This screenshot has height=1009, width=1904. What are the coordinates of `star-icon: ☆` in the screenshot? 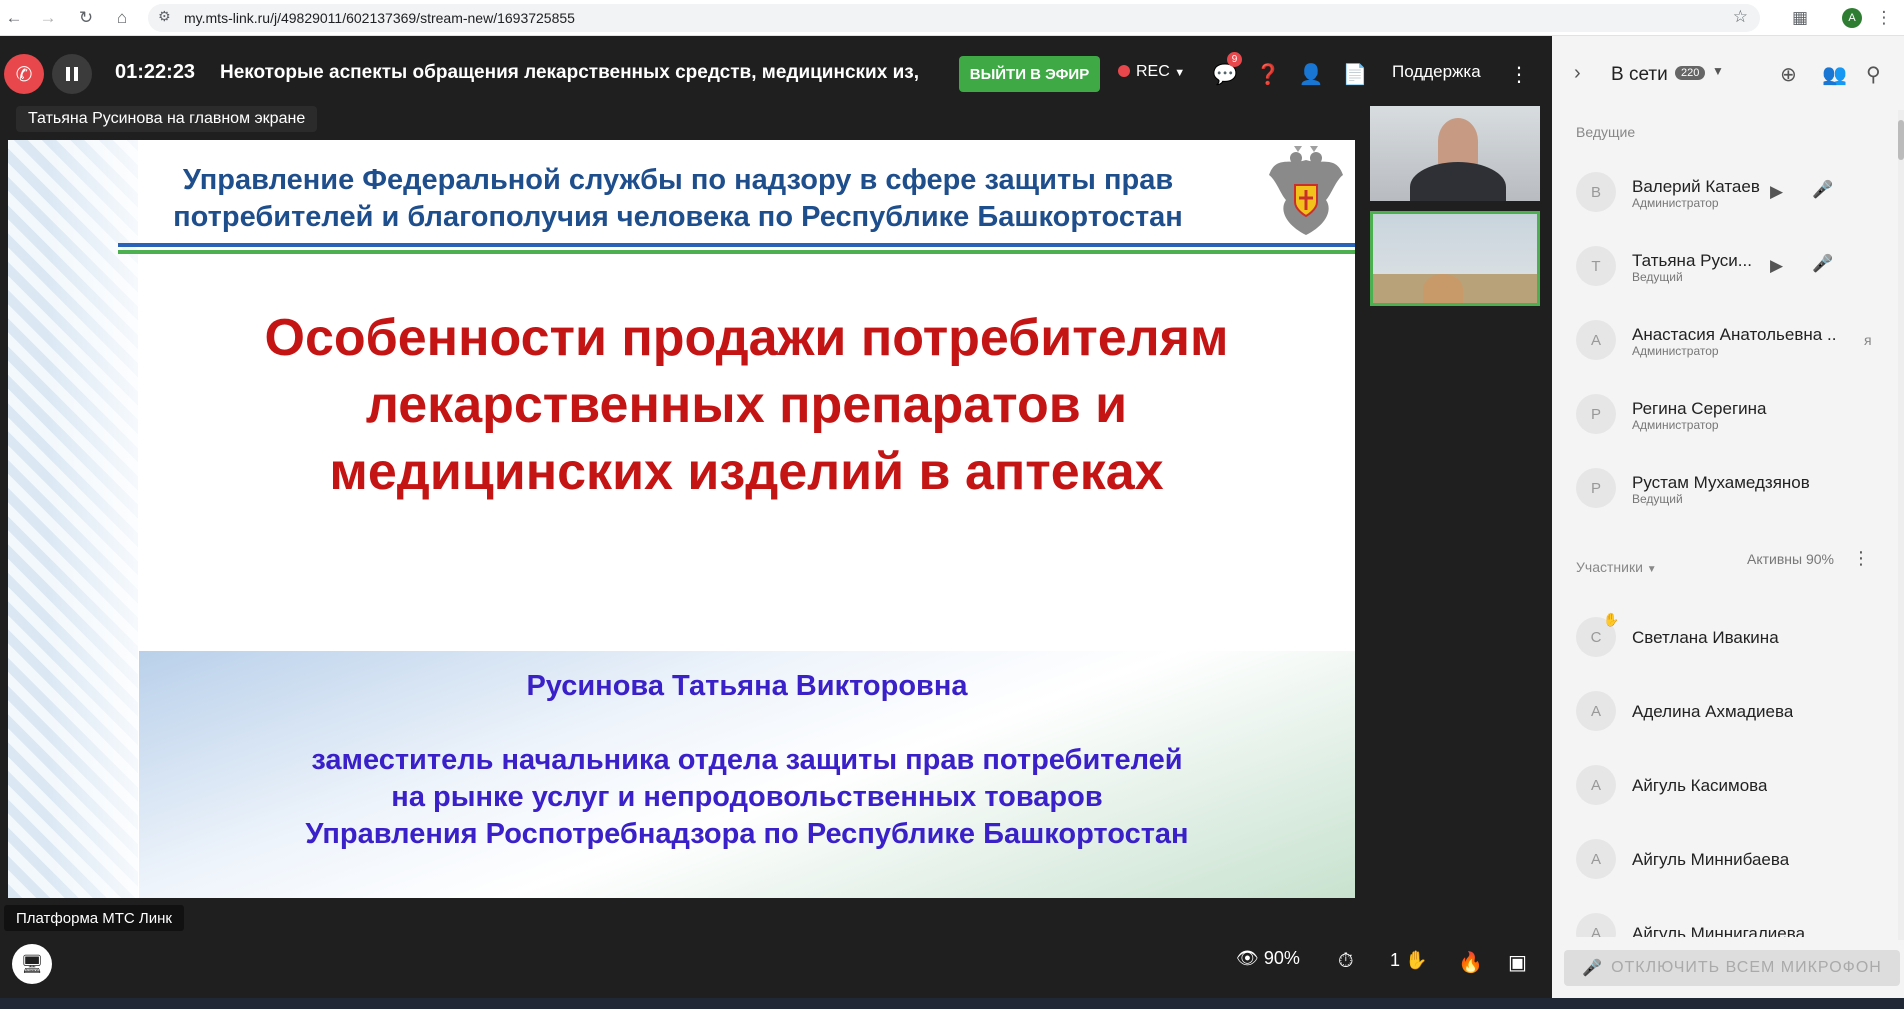 It's located at (1740, 17).